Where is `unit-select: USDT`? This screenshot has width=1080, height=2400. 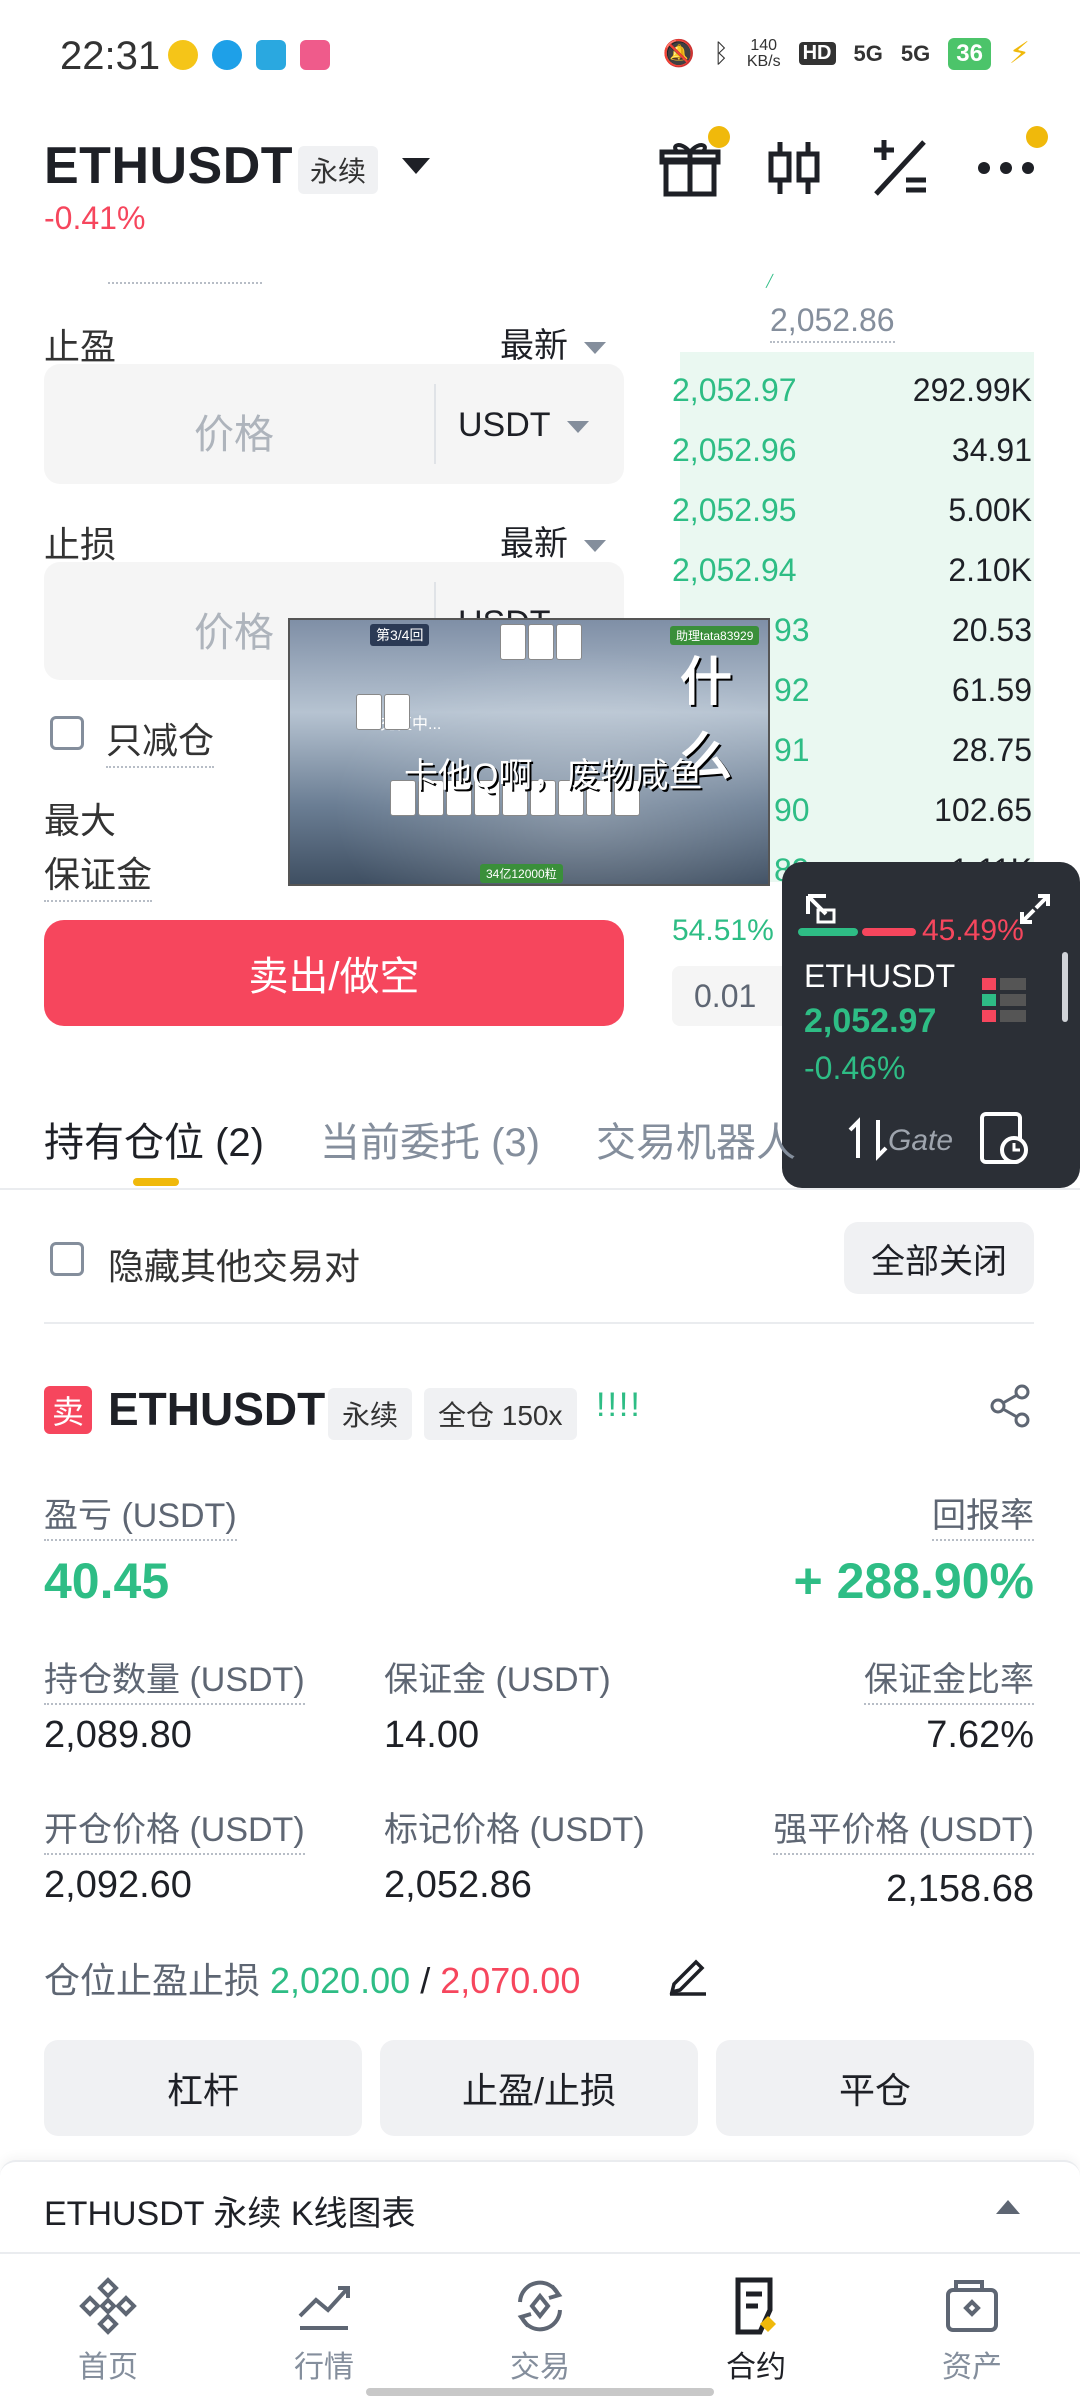
unit-select: USDT is located at coordinates (523, 425).